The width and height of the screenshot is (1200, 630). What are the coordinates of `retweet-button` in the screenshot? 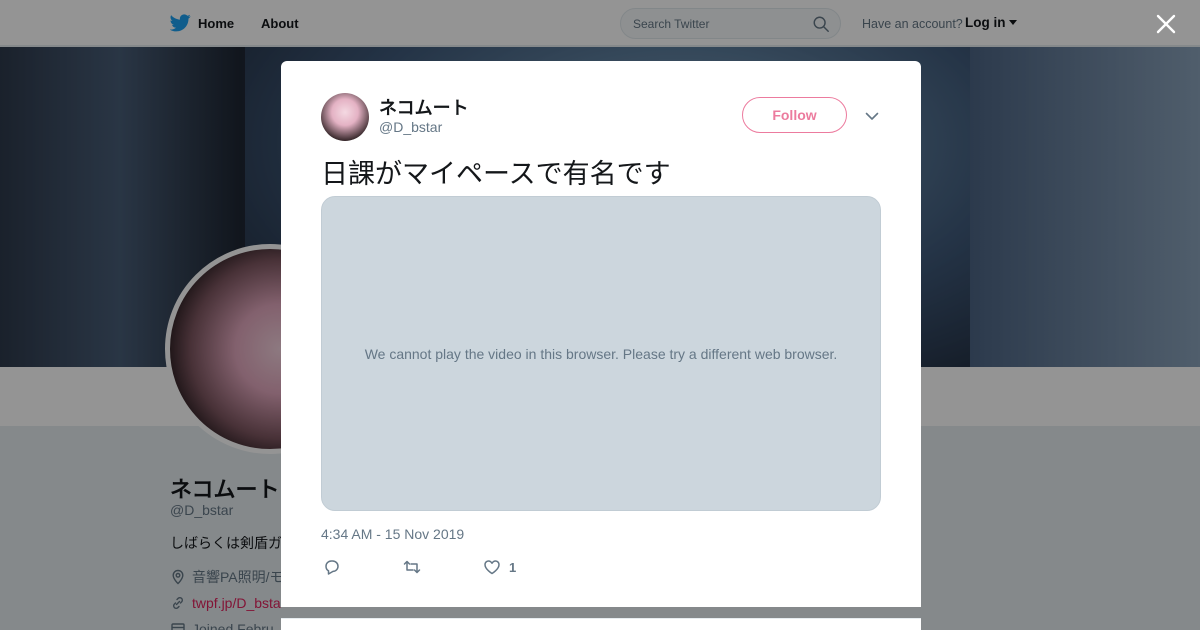 It's located at (412, 567).